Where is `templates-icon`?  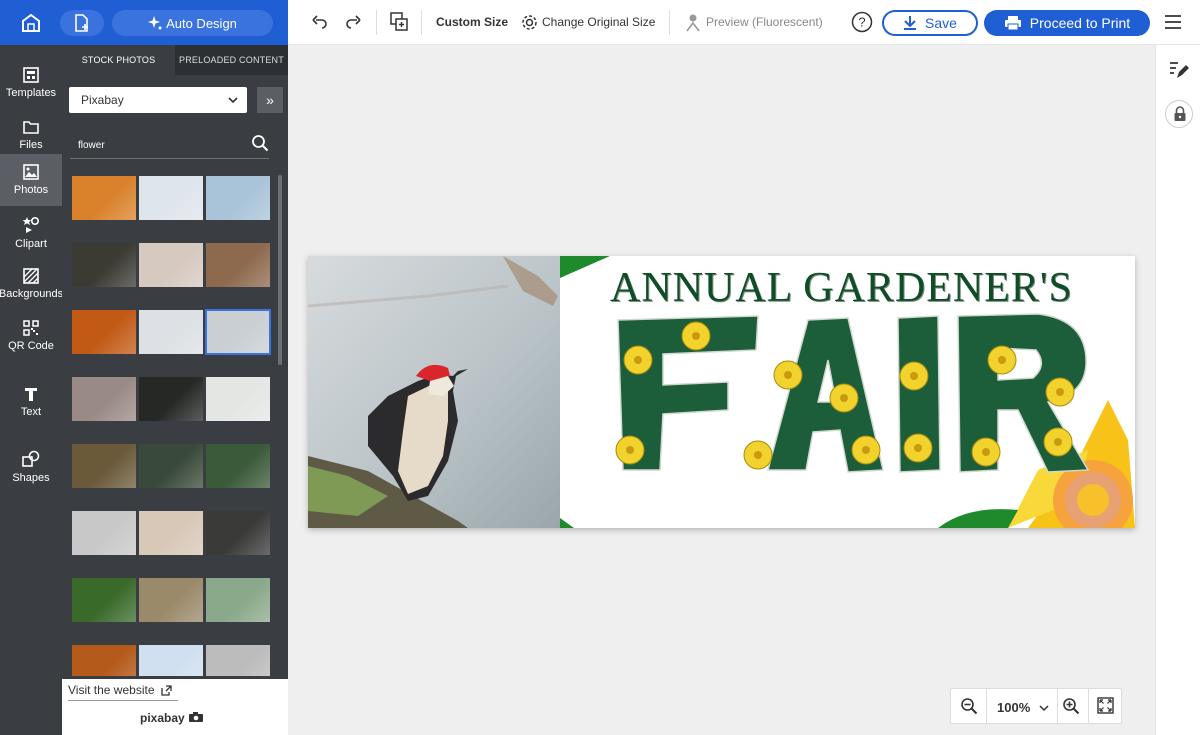 templates-icon is located at coordinates (31, 75).